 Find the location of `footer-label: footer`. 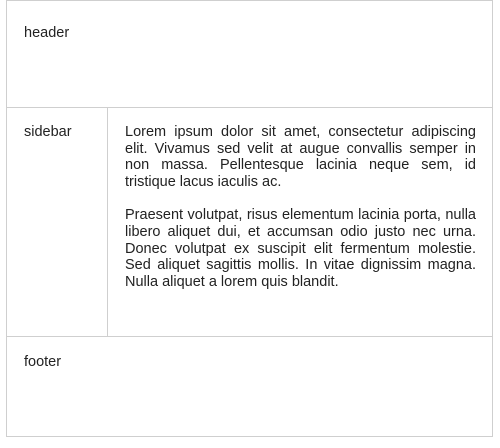

footer-label: footer is located at coordinates (43, 362).